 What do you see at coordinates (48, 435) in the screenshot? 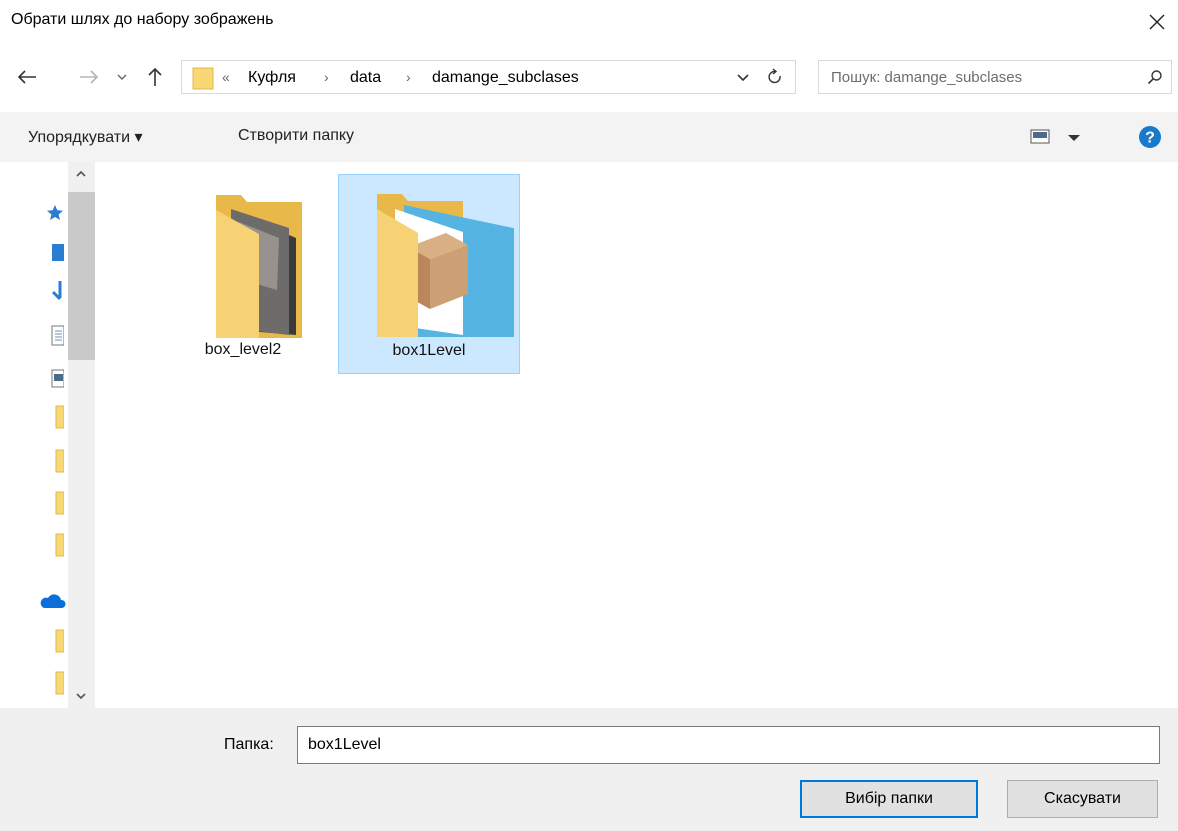
I see `navigation-pane` at bounding box center [48, 435].